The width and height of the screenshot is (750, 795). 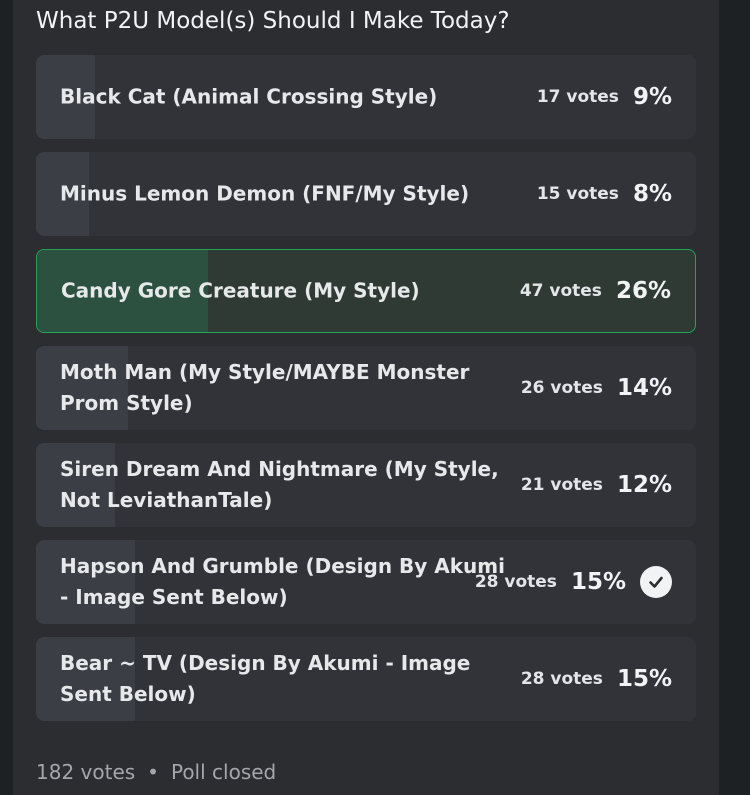 I want to click on vote-count: 47 votes, so click(x=560, y=291).